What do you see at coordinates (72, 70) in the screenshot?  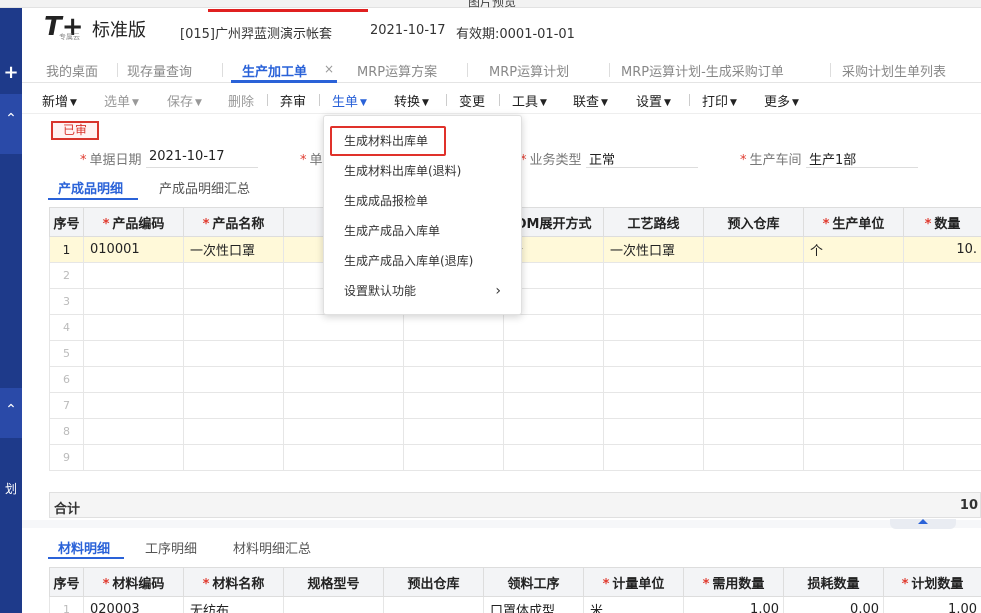 I see `tab-desktop: 我的桌面` at bounding box center [72, 70].